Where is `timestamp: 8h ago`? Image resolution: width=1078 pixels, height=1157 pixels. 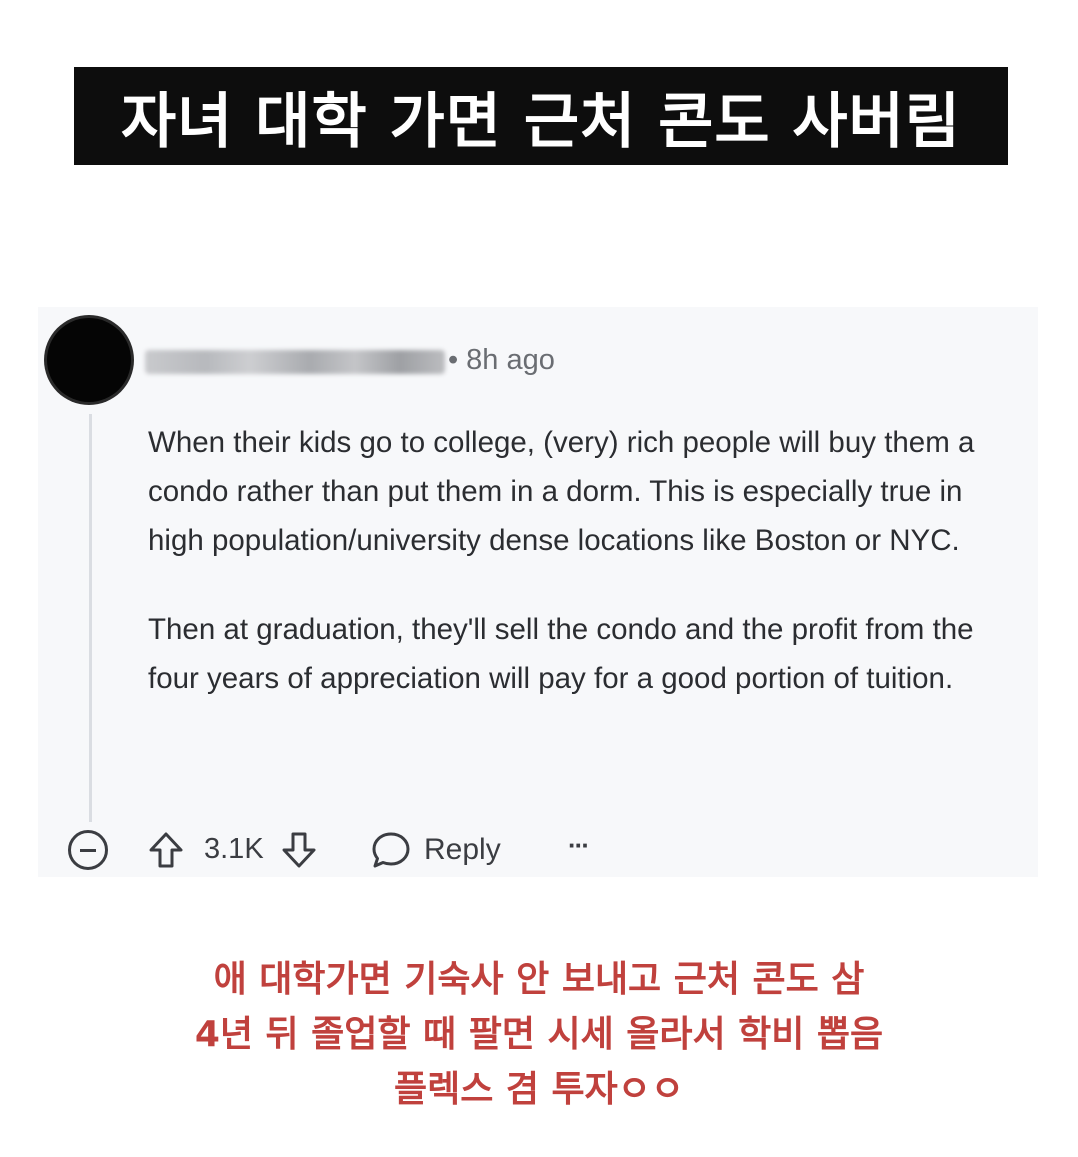 timestamp: 8h ago is located at coordinates (510, 360).